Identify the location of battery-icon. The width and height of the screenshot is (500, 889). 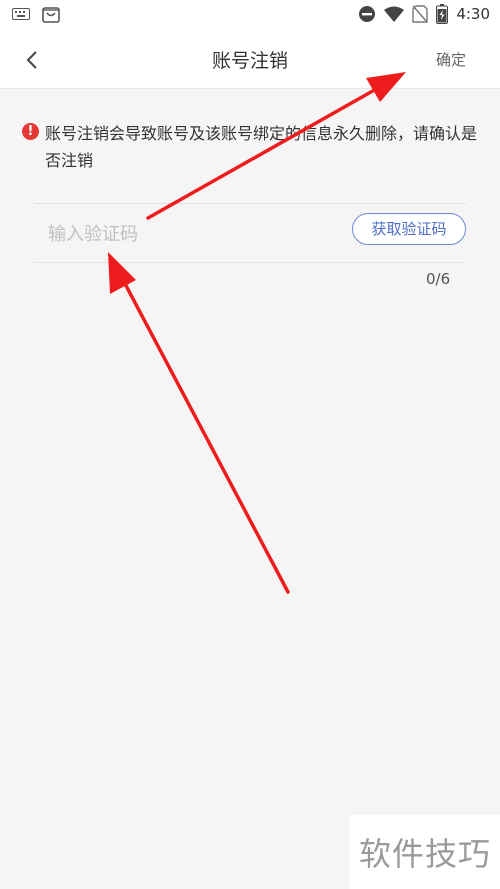
(442, 14).